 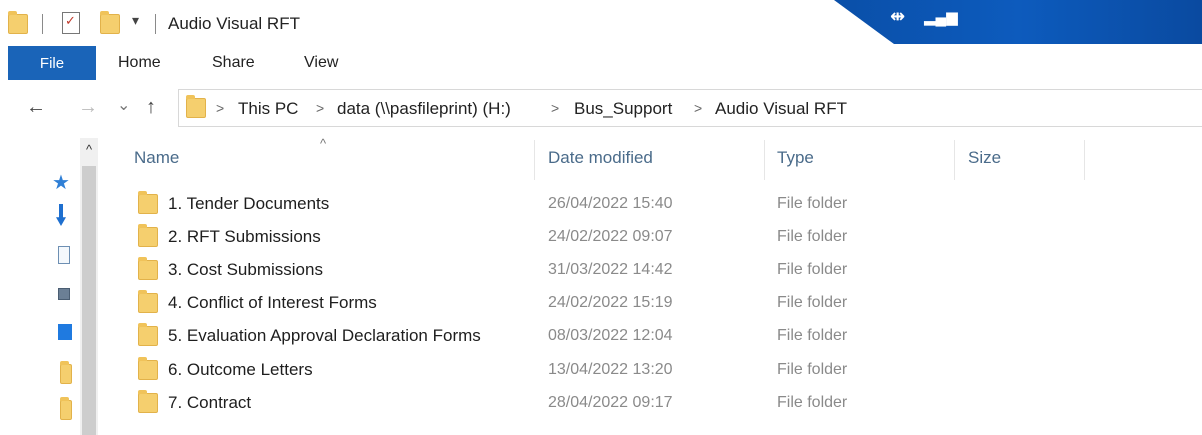 I want to click on up-arrow-icon: ↑, so click(x=151, y=107).